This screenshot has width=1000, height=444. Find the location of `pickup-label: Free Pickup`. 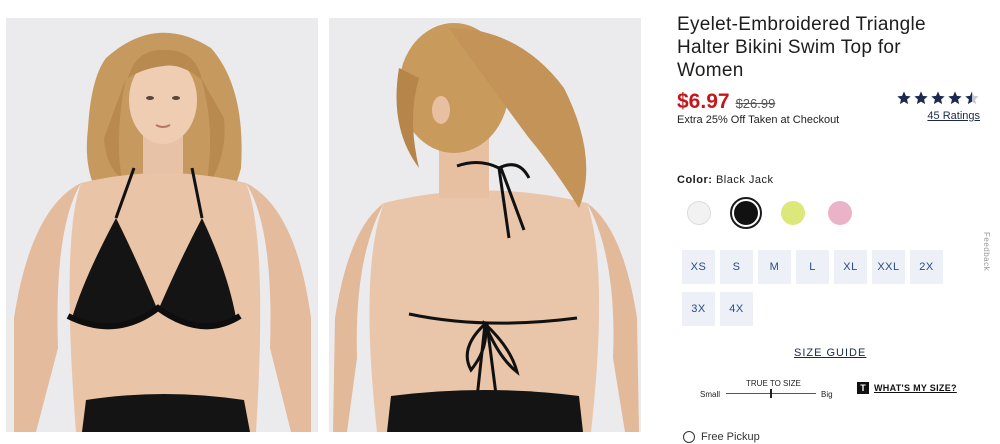

pickup-label: Free Pickup is located at coordinates (730, 437).